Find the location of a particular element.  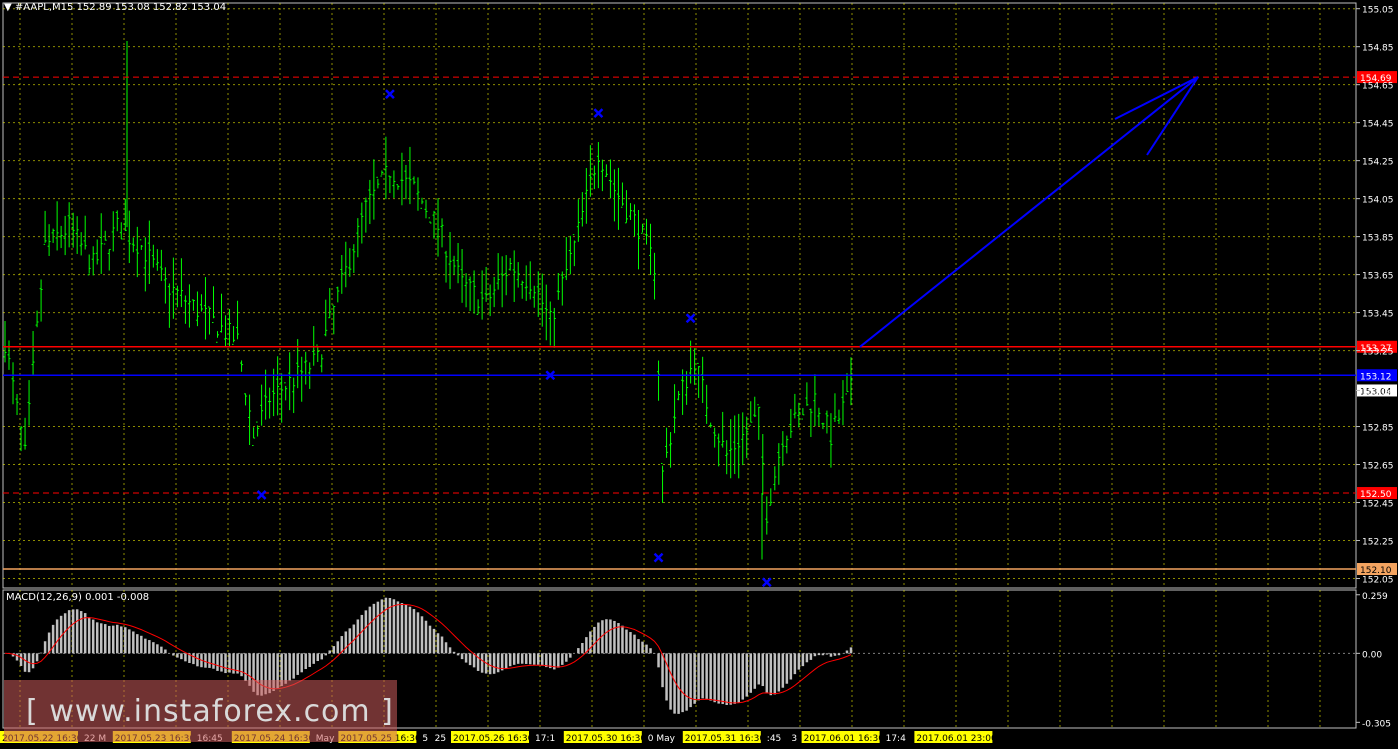

chevron-down-icon: ▼ is located at coordinates (8, 7).